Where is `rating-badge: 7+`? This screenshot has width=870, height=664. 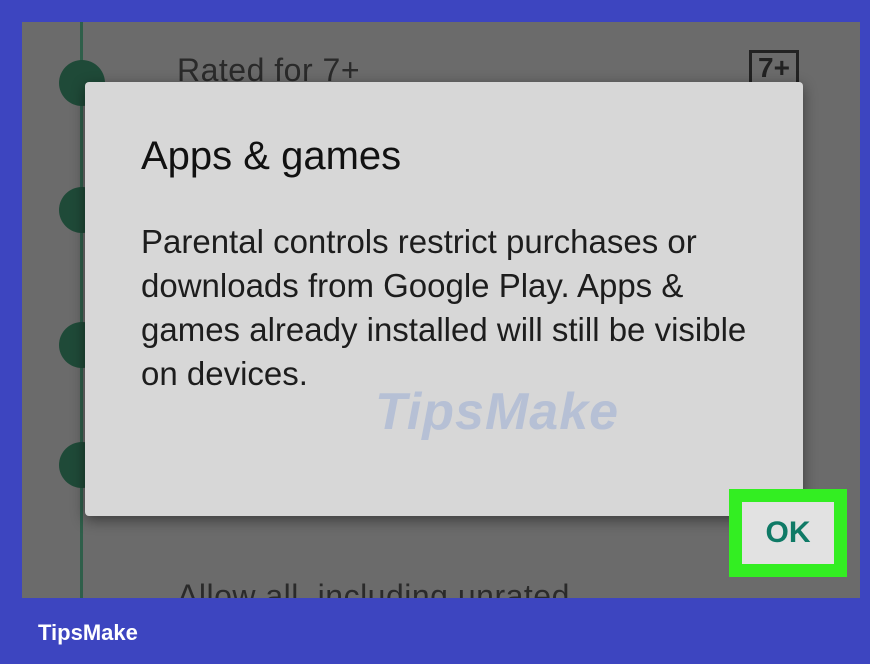
rating-badge: 7+ is located at coordinates (774, 68).